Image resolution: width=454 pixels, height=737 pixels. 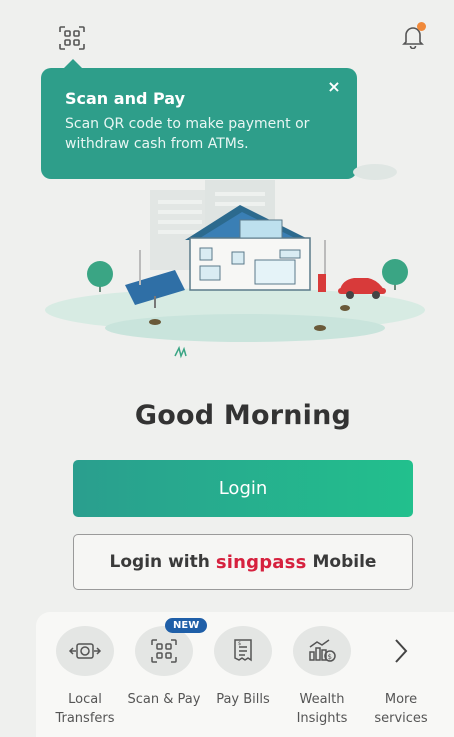 What do you see at coordinates (125, 98) in the screenshot?
I see `tooltip-title: Scan and Pay` at bounding box center [125, 98].